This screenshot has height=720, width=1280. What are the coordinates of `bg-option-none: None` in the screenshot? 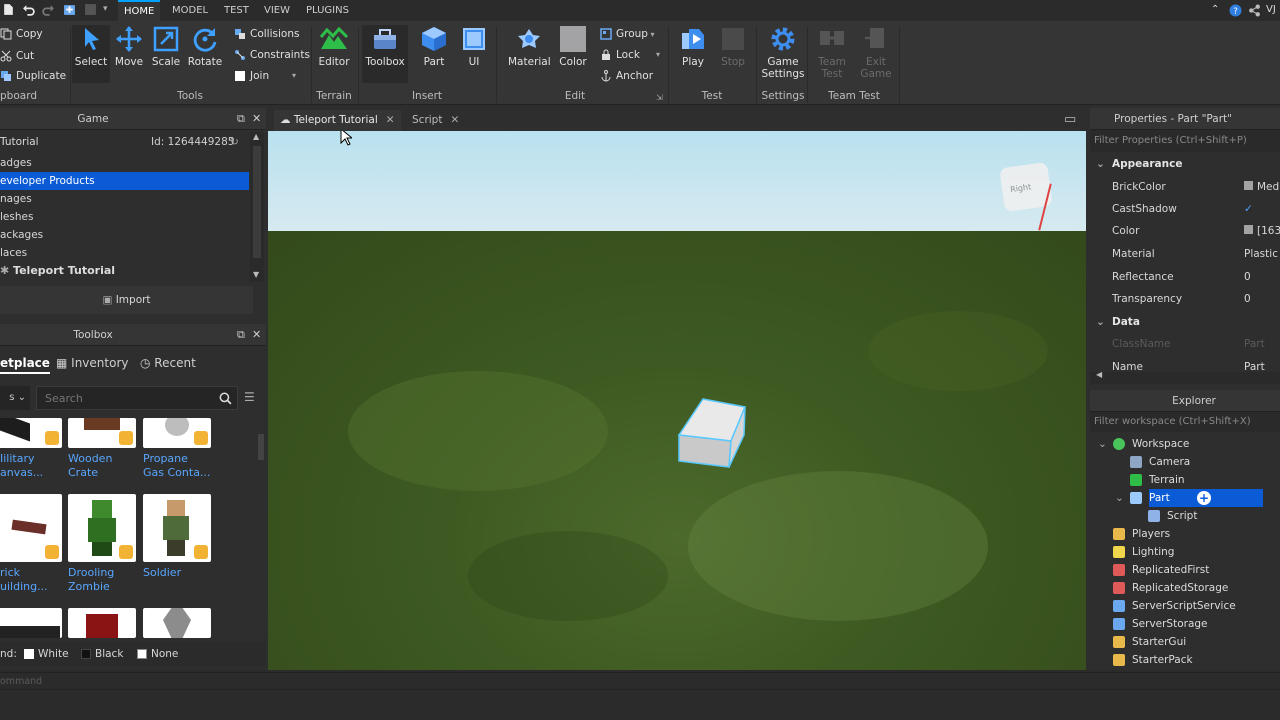 It's located at (164, 654).